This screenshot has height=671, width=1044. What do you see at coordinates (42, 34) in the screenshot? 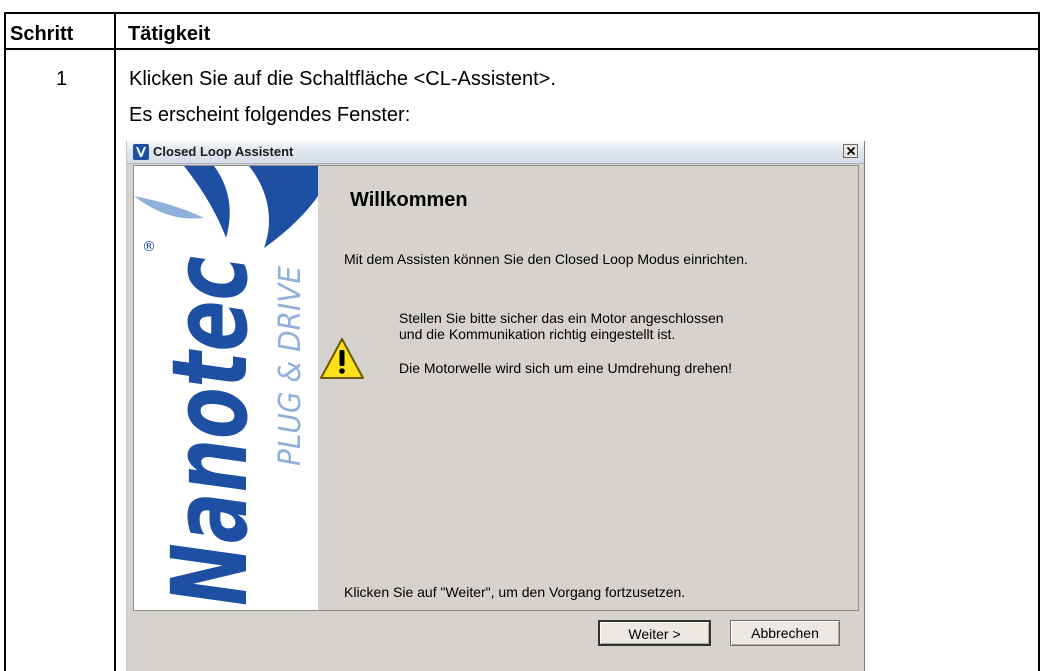
I see `header-step: Schritt` at bounding box center [42, 34].